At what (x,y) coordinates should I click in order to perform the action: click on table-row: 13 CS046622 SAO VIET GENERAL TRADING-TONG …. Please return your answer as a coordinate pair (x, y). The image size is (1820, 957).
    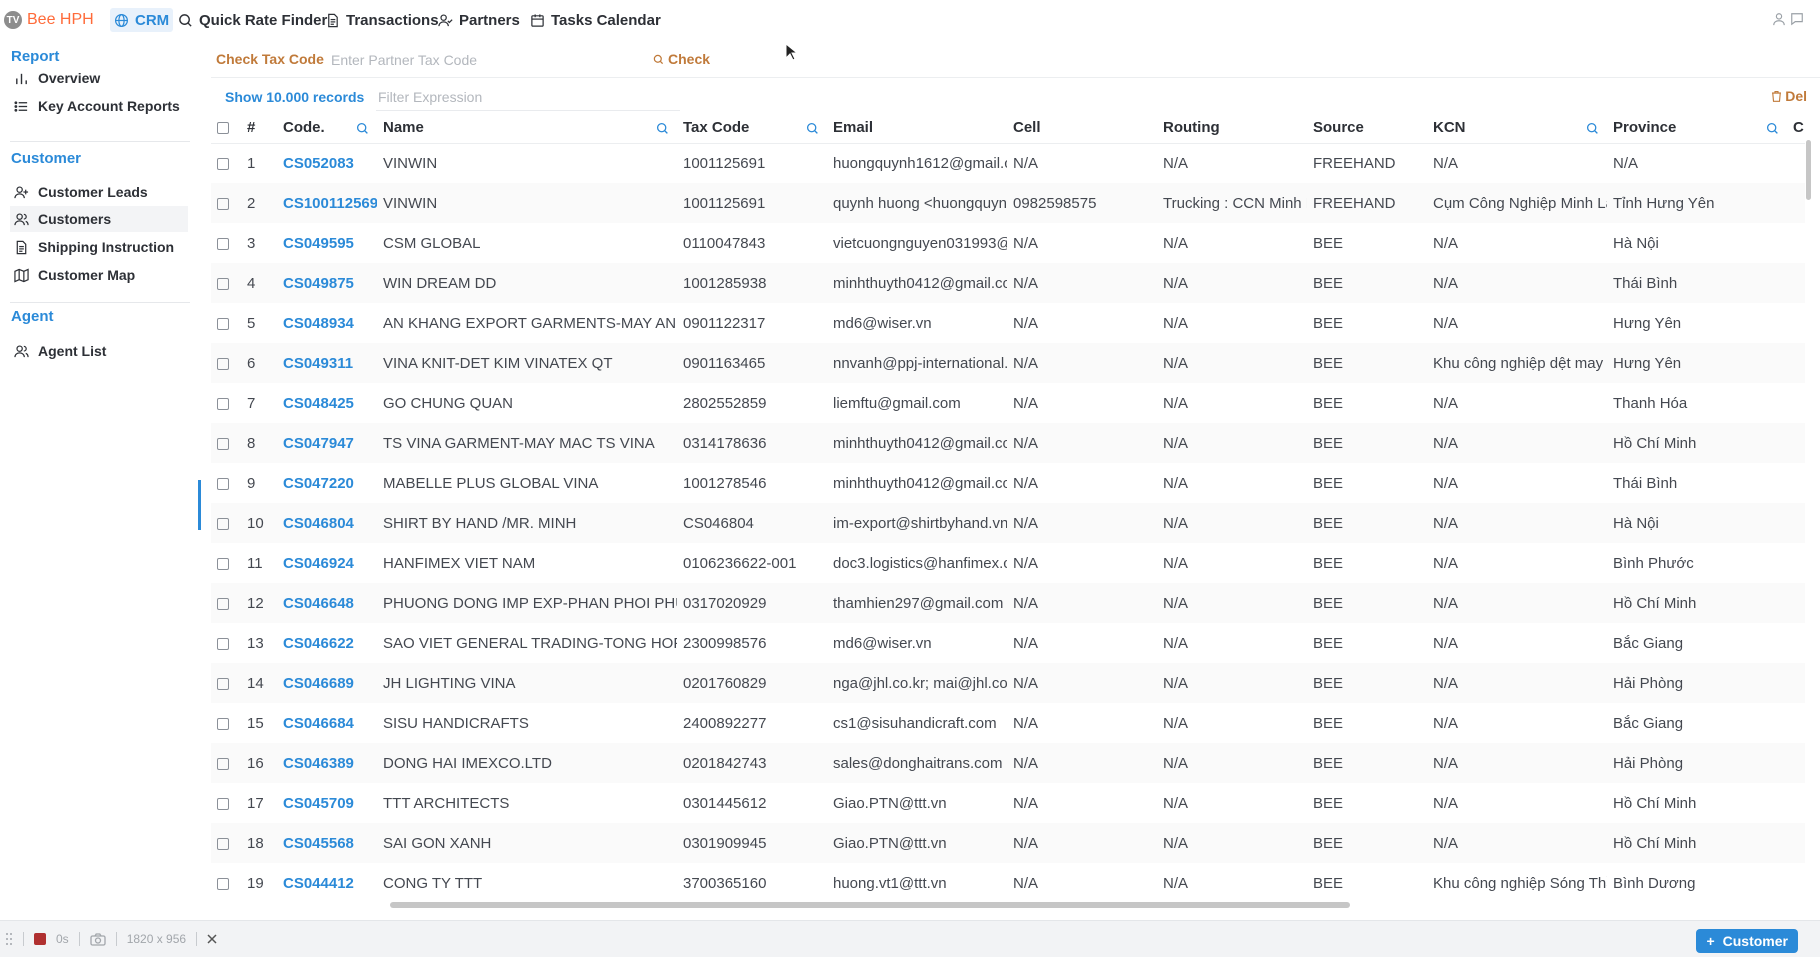
    Looking at the image, I should click on (1008, 643).